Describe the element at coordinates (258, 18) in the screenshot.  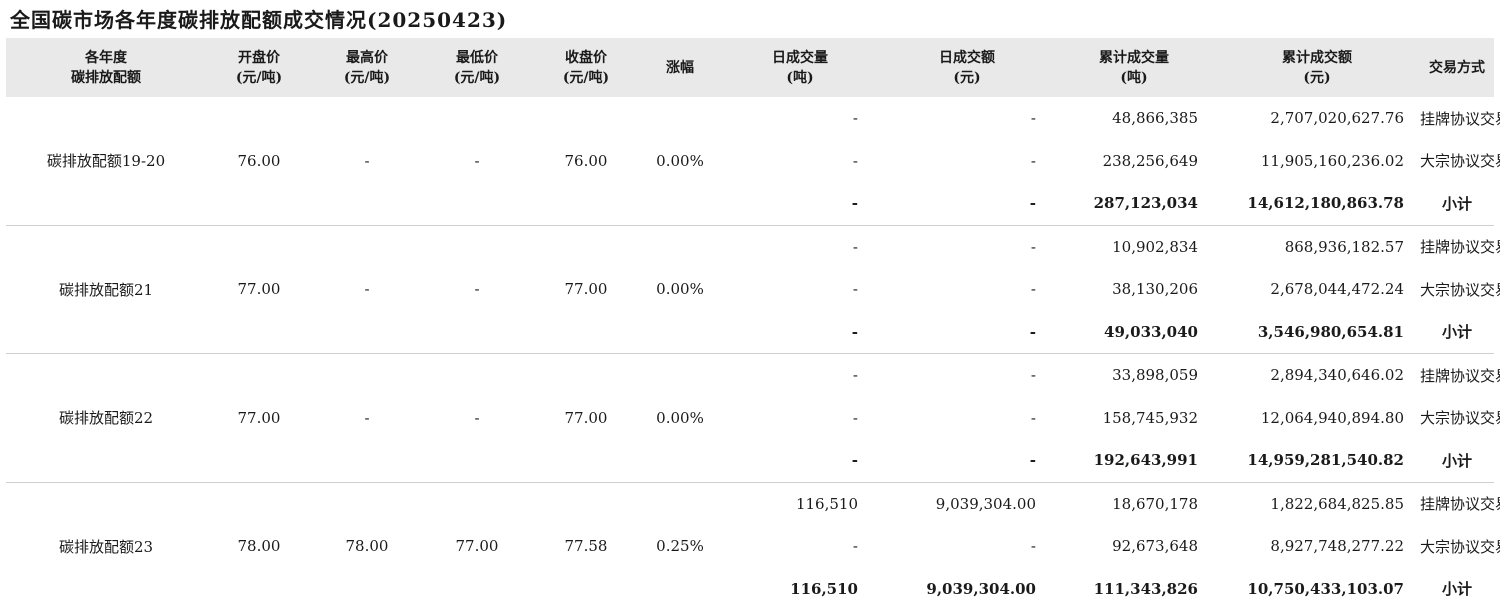
I see `page-title: 全国碳市场各年度碳排放配额成交情况(20250423)` at that location.